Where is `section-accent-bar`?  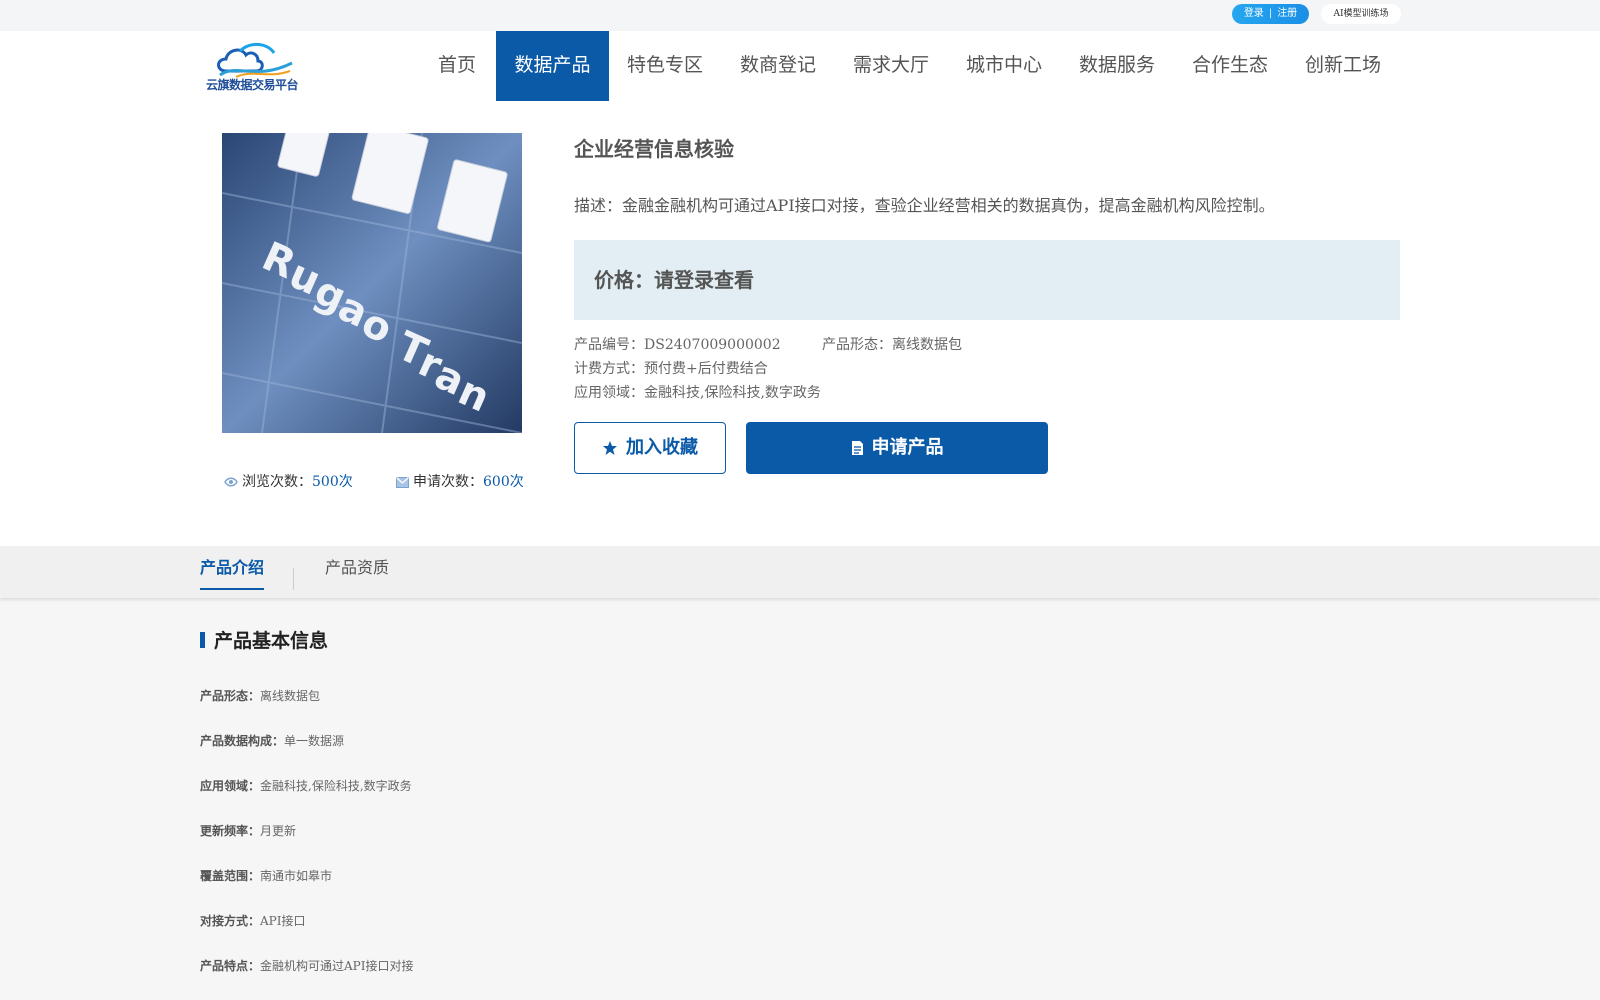
section-accent-bar is located at coordinates (202, 640).